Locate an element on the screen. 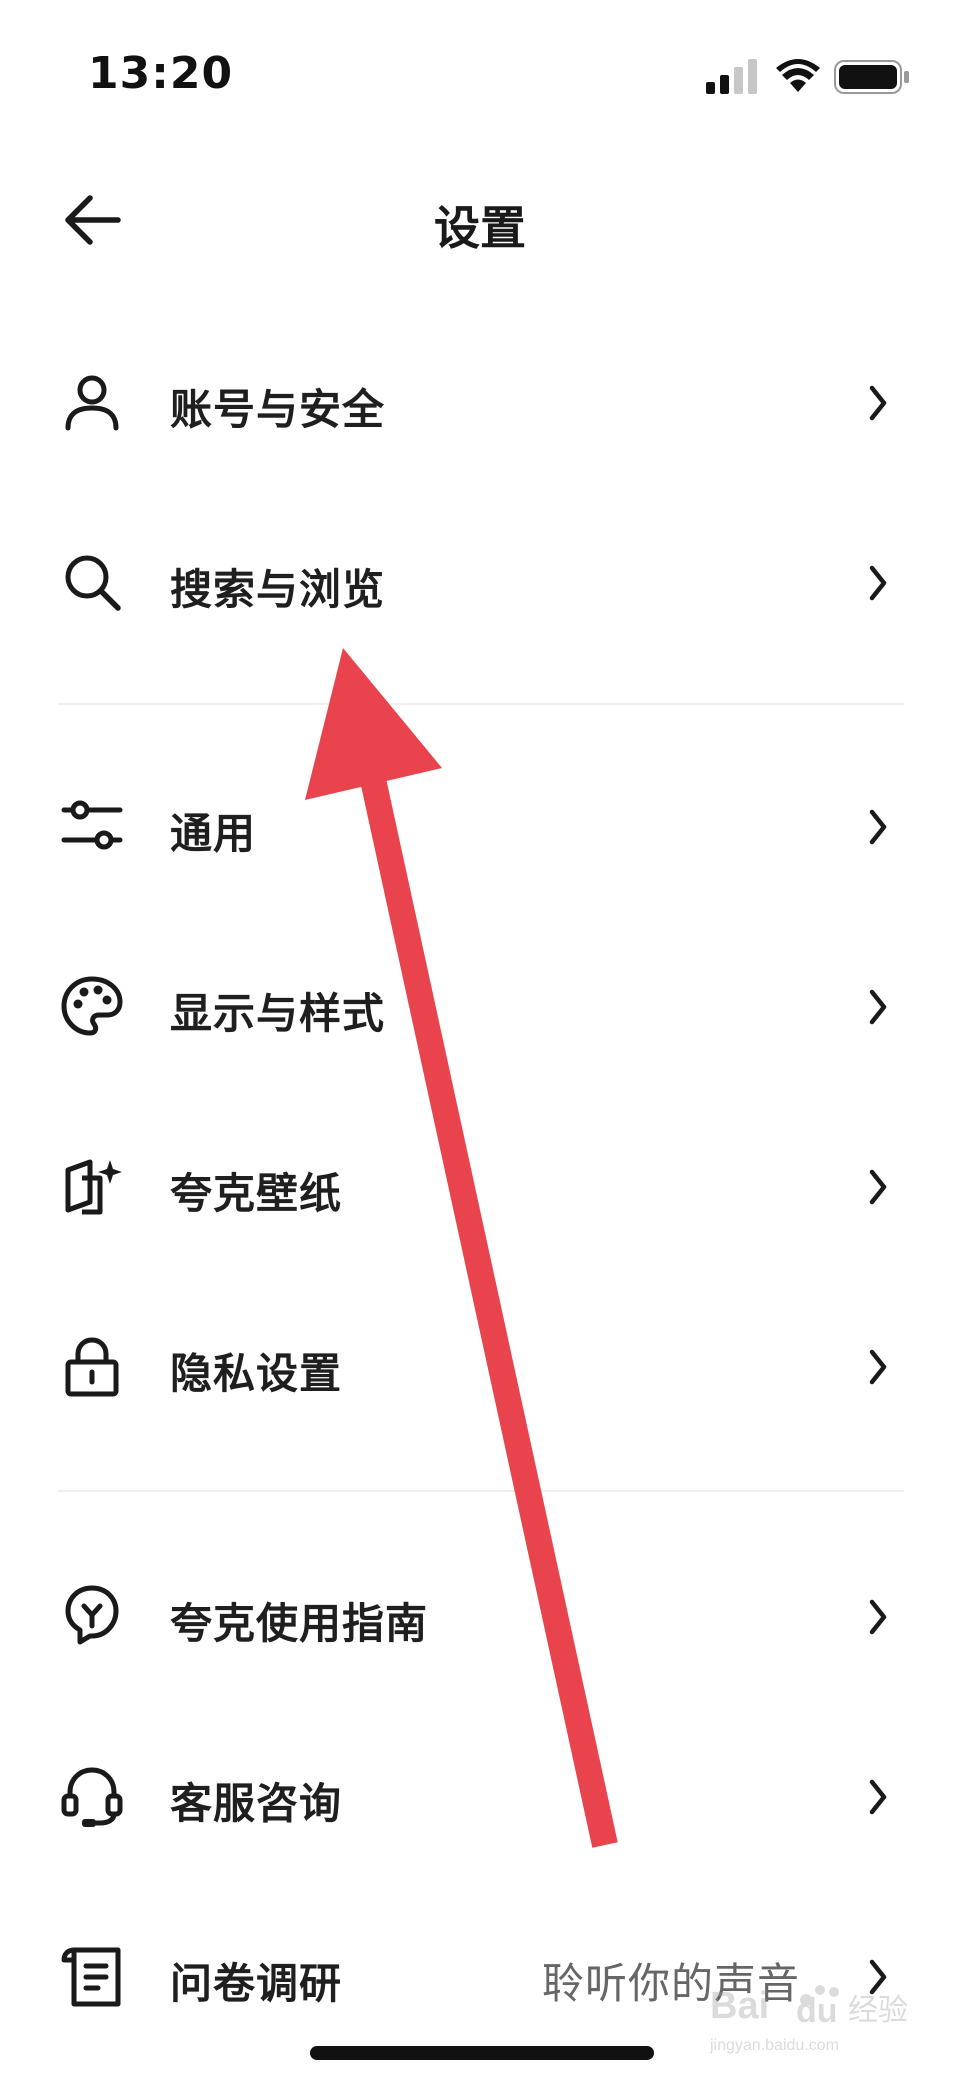  settings-item-display: 显示与样式 is located at coordinates (480, 1005).